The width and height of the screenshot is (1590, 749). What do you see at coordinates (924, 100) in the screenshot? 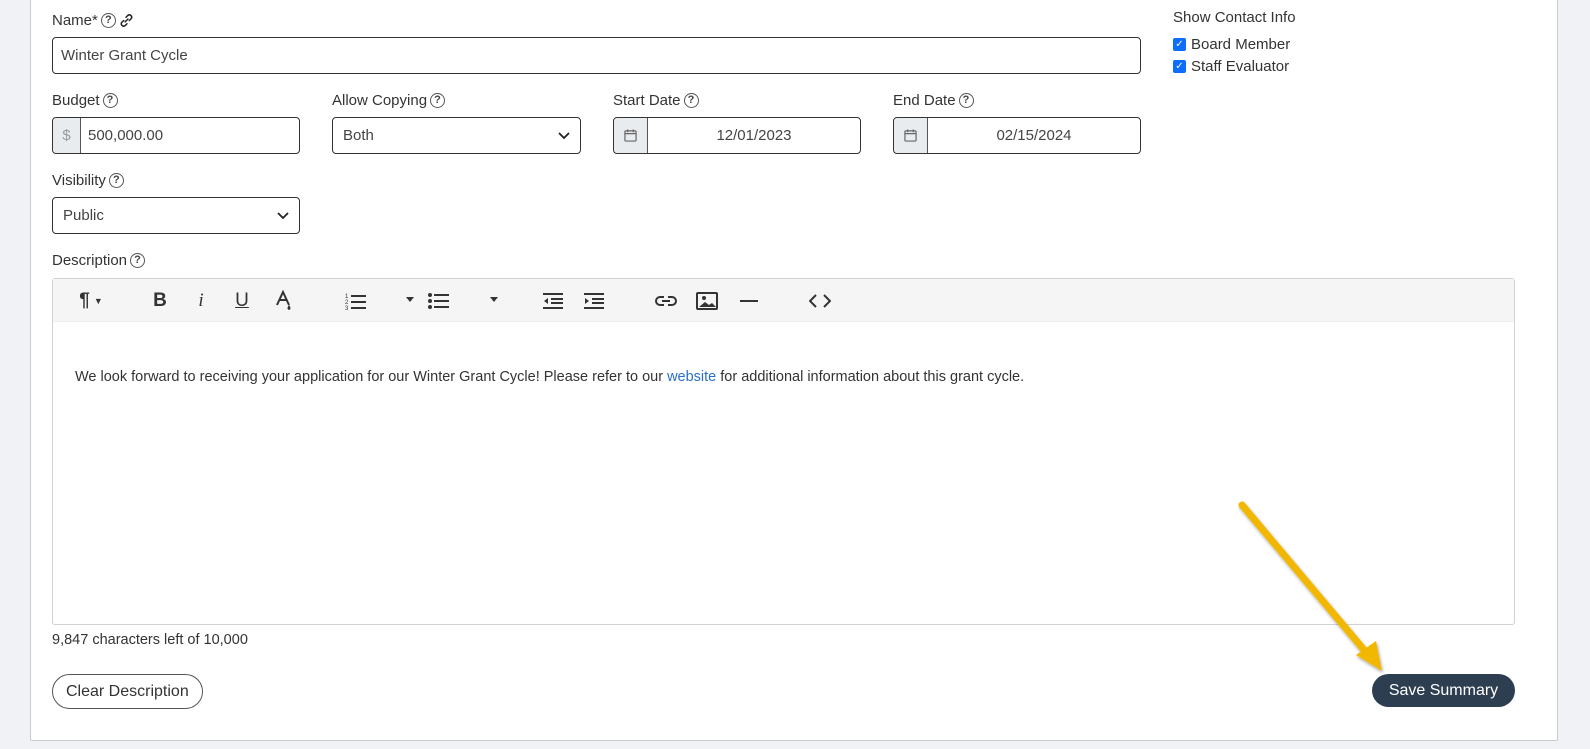
I see `end-date-label: End Date` at bounding box center [924, 100].